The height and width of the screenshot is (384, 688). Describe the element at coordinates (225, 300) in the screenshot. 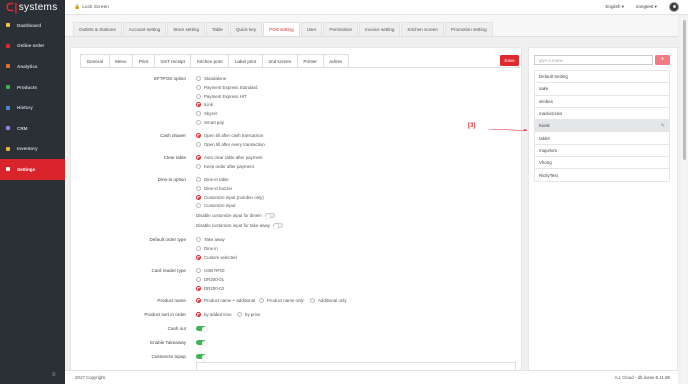

I see `radio-option: Product name + additional` at that location.